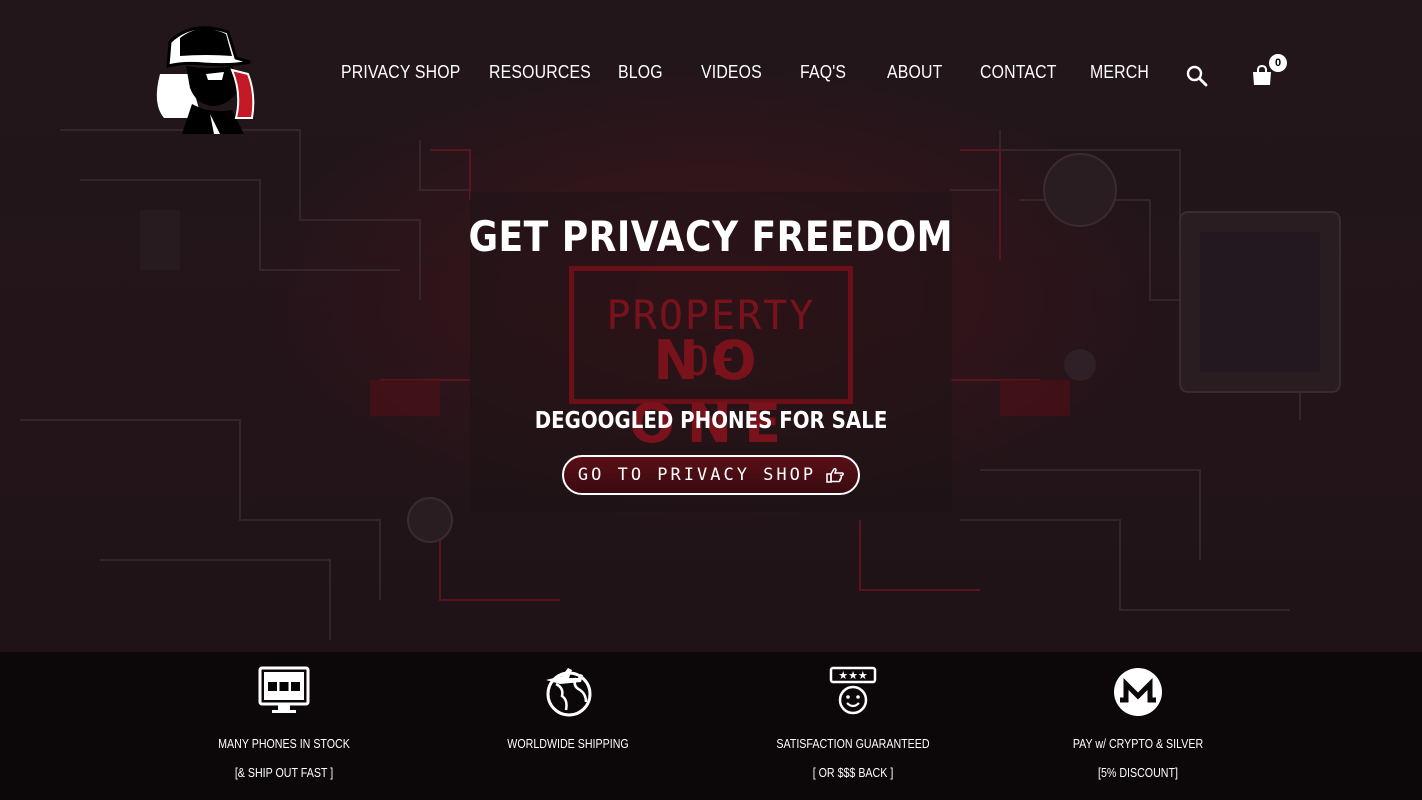 The image size is (1422, 800). Describe the element at coordinates (1138, 726) in the screenshot. I see `feature-crypto: PAY w/ CRYPTO & SILVER [5% DISCOUNT]` at that location.